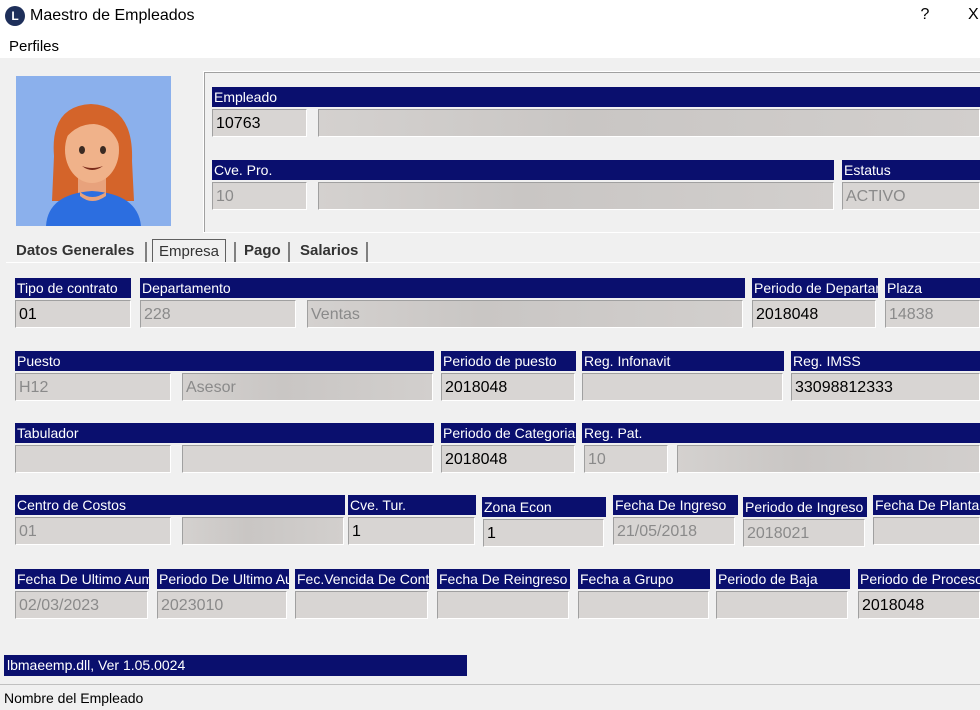  I want to click on plaza-input: 14838, so click(932, 314).